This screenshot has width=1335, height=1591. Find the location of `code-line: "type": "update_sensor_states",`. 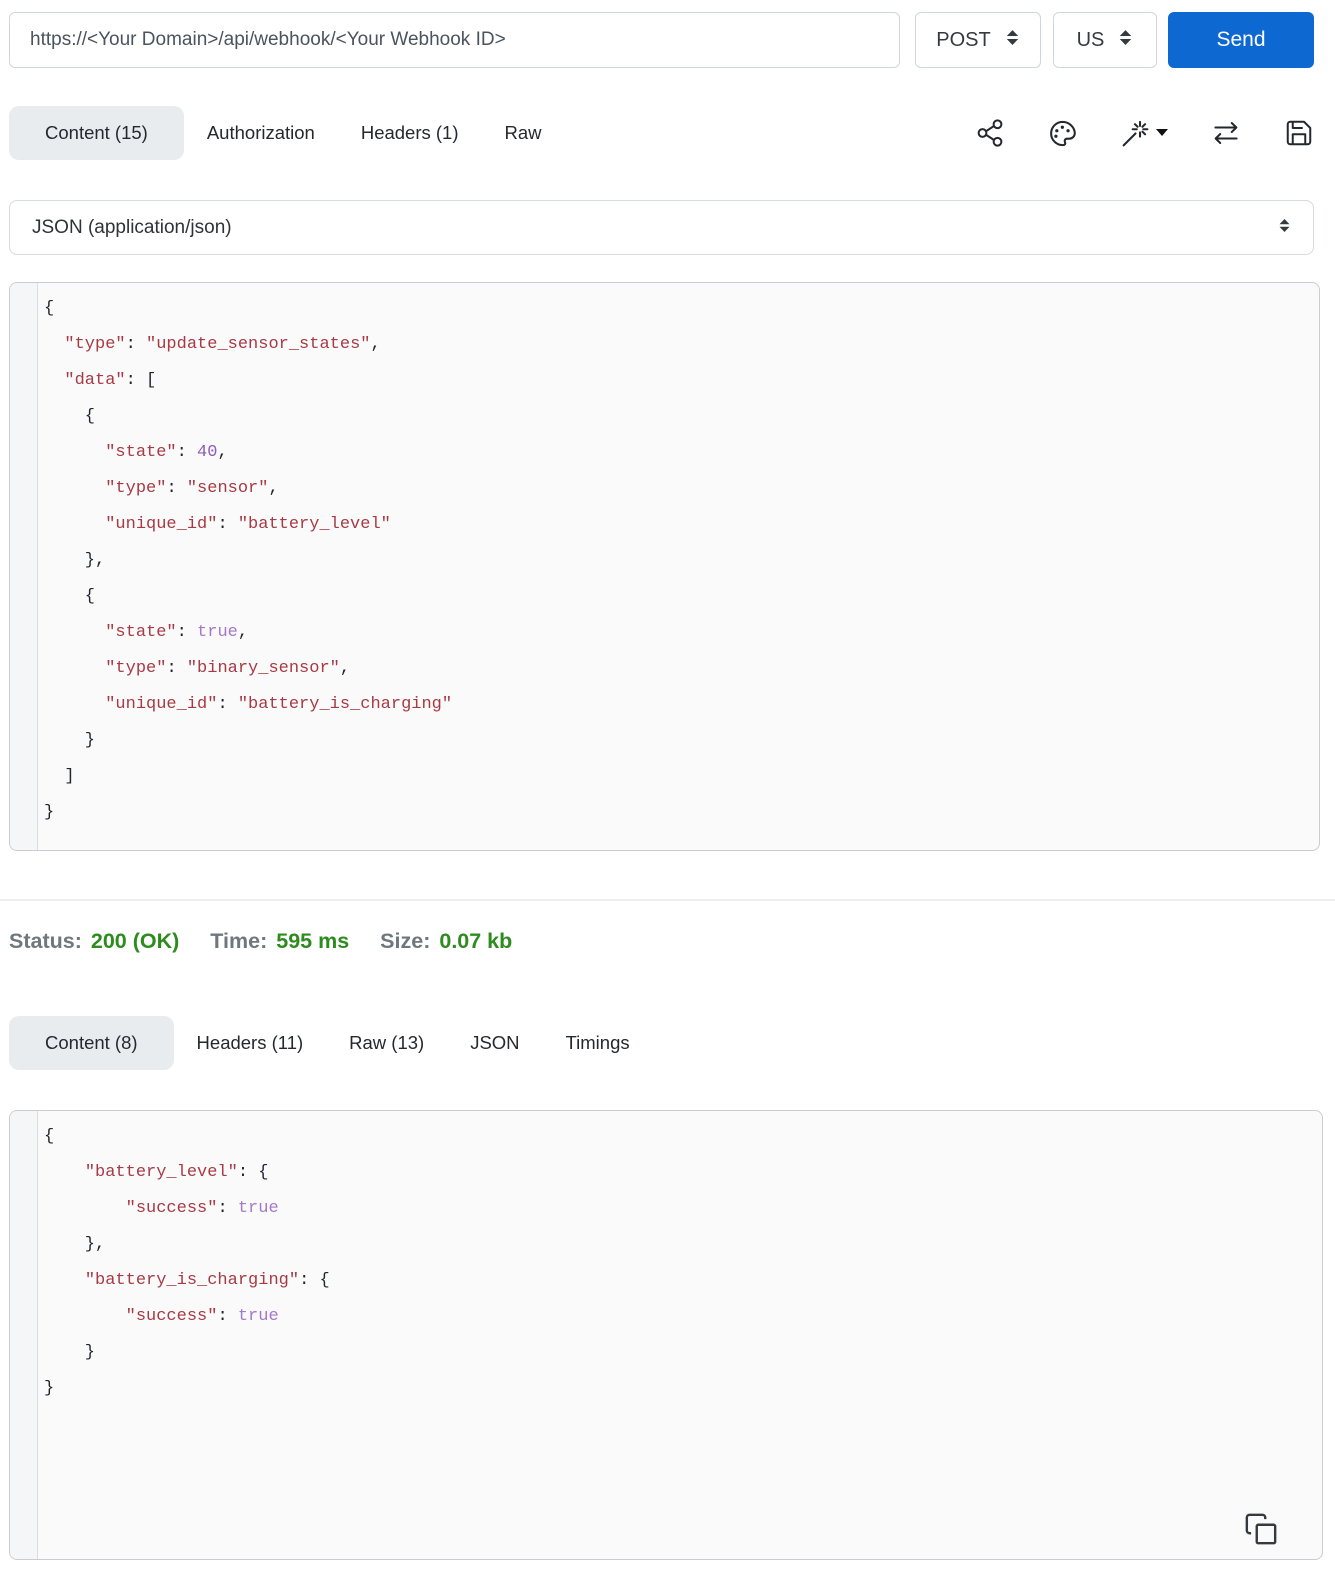

code-line: "type": "update_sensor_states", is located at coordinates (222, 344).